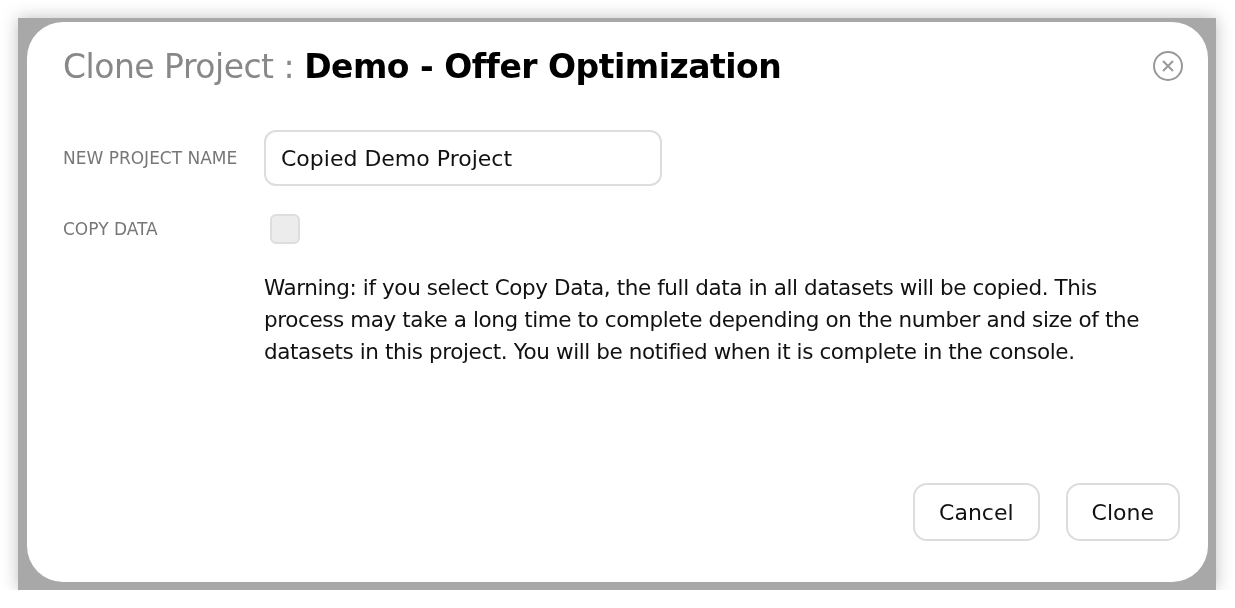  I want to click on dialog-button: Cancel, so click(976, 512).